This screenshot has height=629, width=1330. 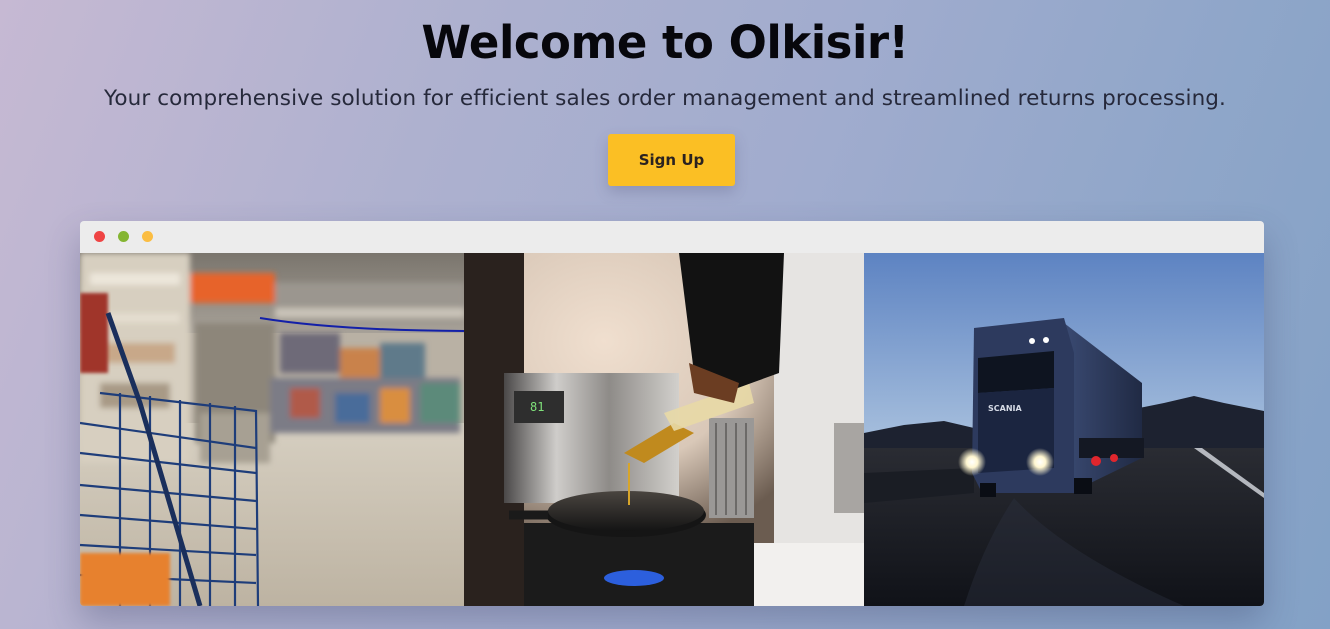 I want to click on svg-text: 81, so click(x=537, y=407).